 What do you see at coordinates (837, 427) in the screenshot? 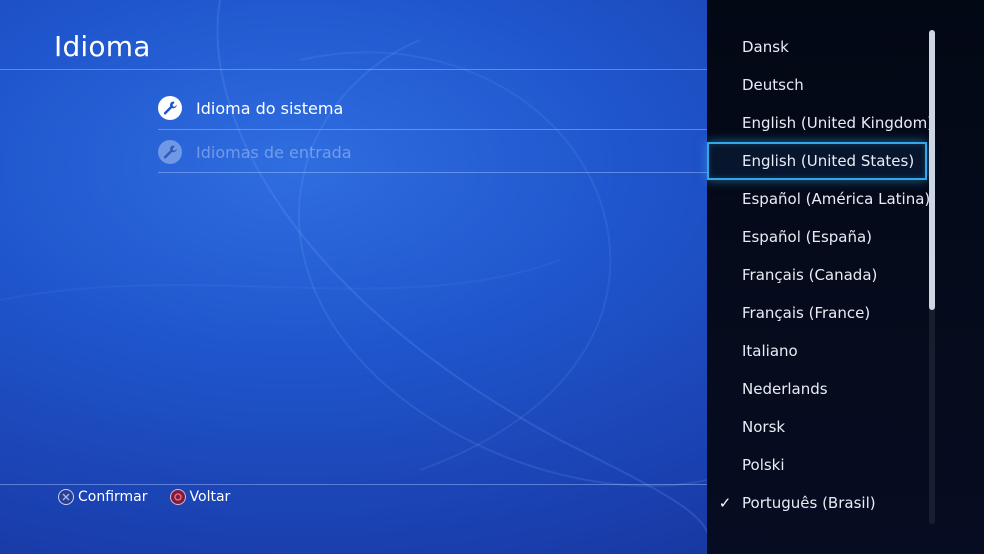
I see `language-item-norsk: Norsk` at bounding box center [837, 427].